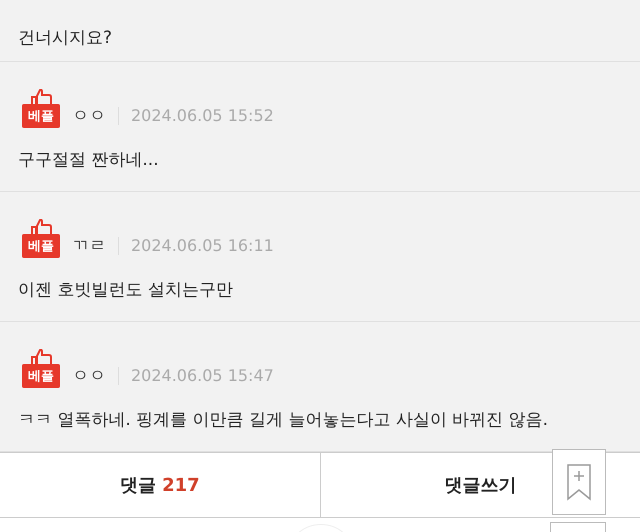 This screenshot has width=640, height=532. I want to click on comment-date: 2024.06.05 15:52, so click(202, 116).